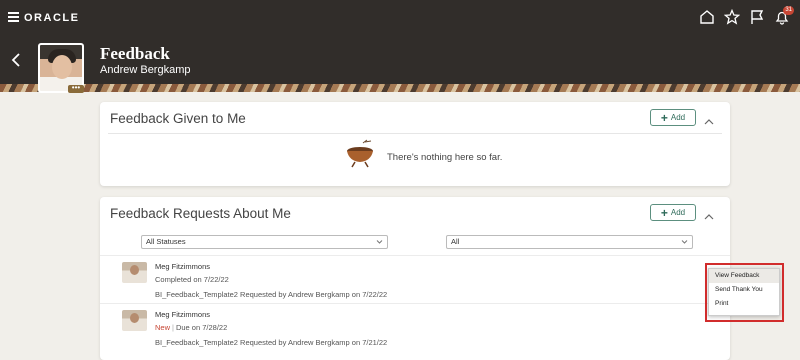 This screenshot has height=360, width=800. What do you see at coordinates (707, 17) in the screenshot?
I see `home-icon` at bounding box center [707, 17].